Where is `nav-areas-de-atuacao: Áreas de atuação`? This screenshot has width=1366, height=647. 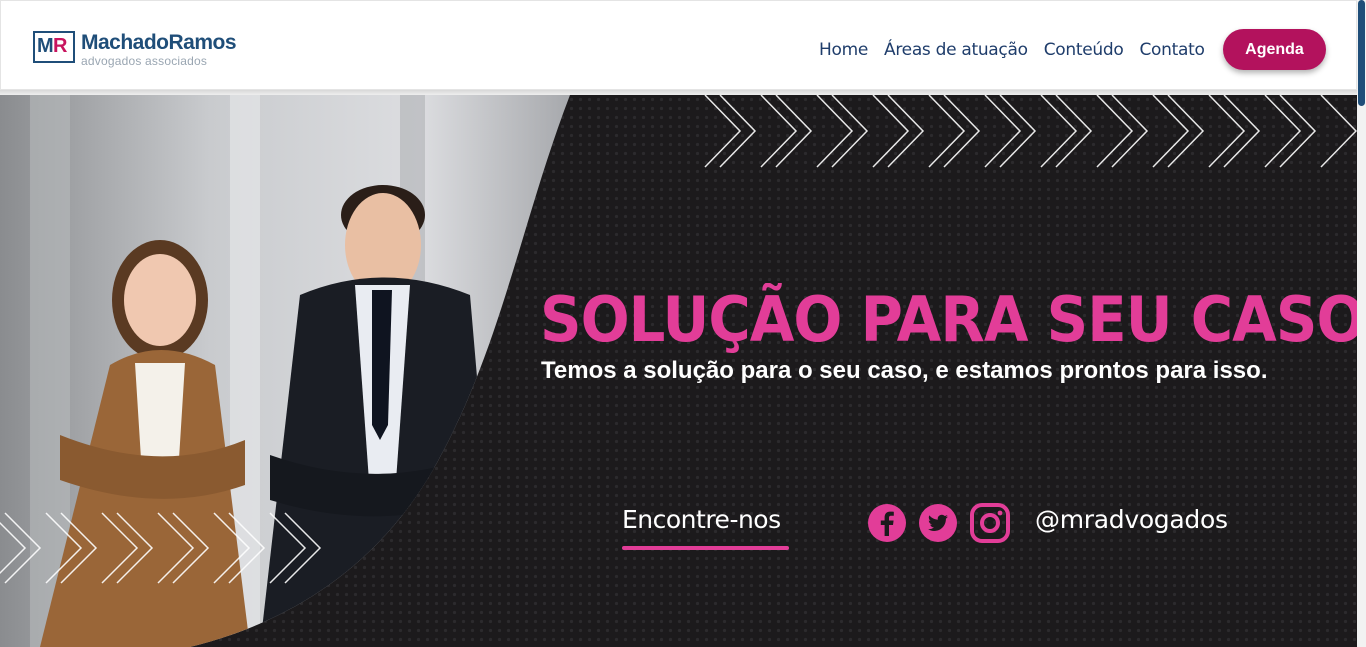 nav-areas-de-atuacao: Áreas de atuação is located at coordinates (956, 50).